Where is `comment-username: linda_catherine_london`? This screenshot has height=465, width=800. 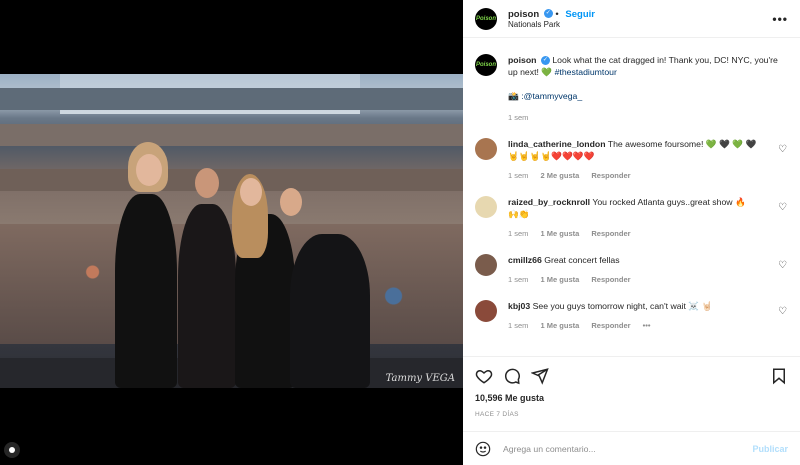
comment-username: linda_catherine_london is located at coordinates (557, 144).